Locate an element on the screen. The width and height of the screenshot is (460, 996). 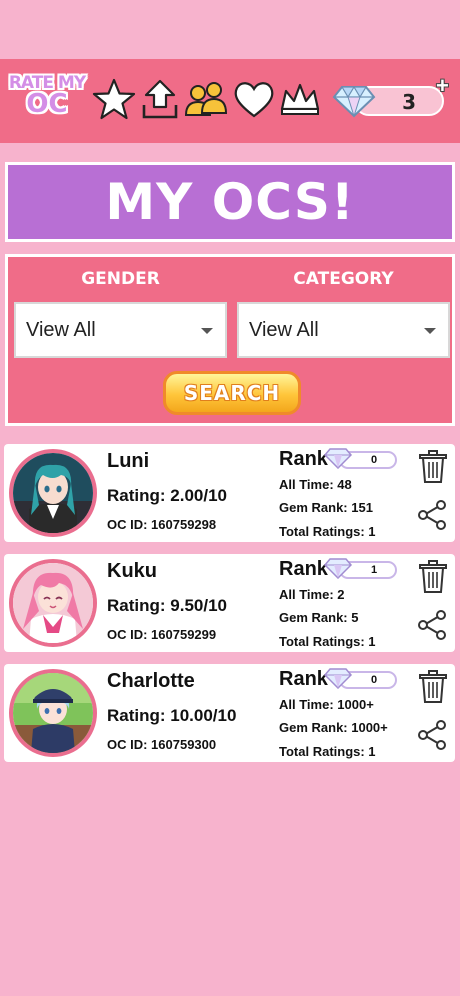
gem-count: 3 is located at coordinates (409, 102).